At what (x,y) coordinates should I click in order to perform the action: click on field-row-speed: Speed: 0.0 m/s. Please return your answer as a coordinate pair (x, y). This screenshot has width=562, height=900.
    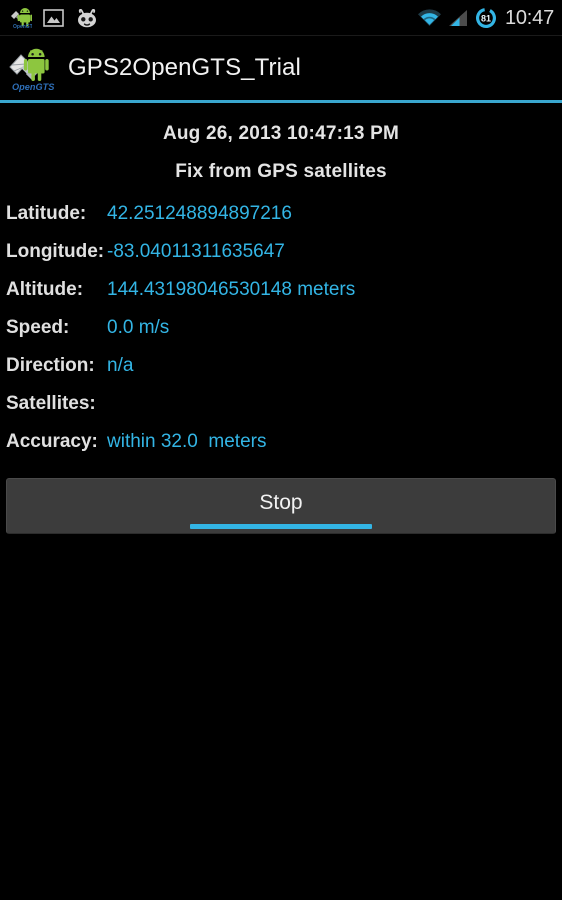
    Looking at the image, I should click on (281, 336).